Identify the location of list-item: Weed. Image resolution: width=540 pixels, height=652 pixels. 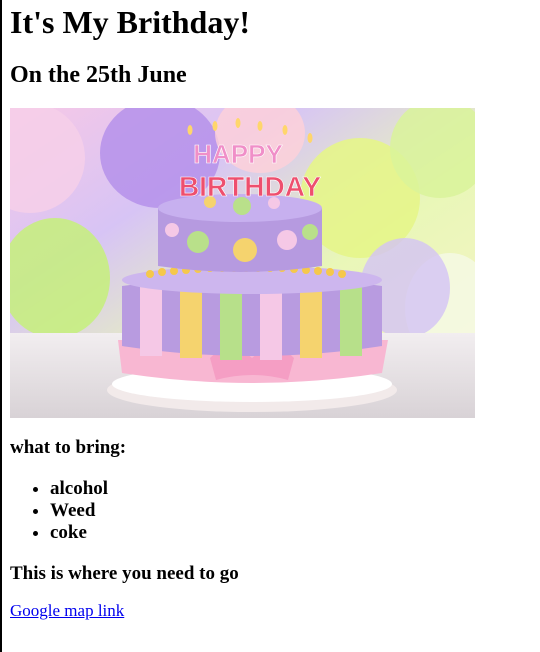
(79, 511).